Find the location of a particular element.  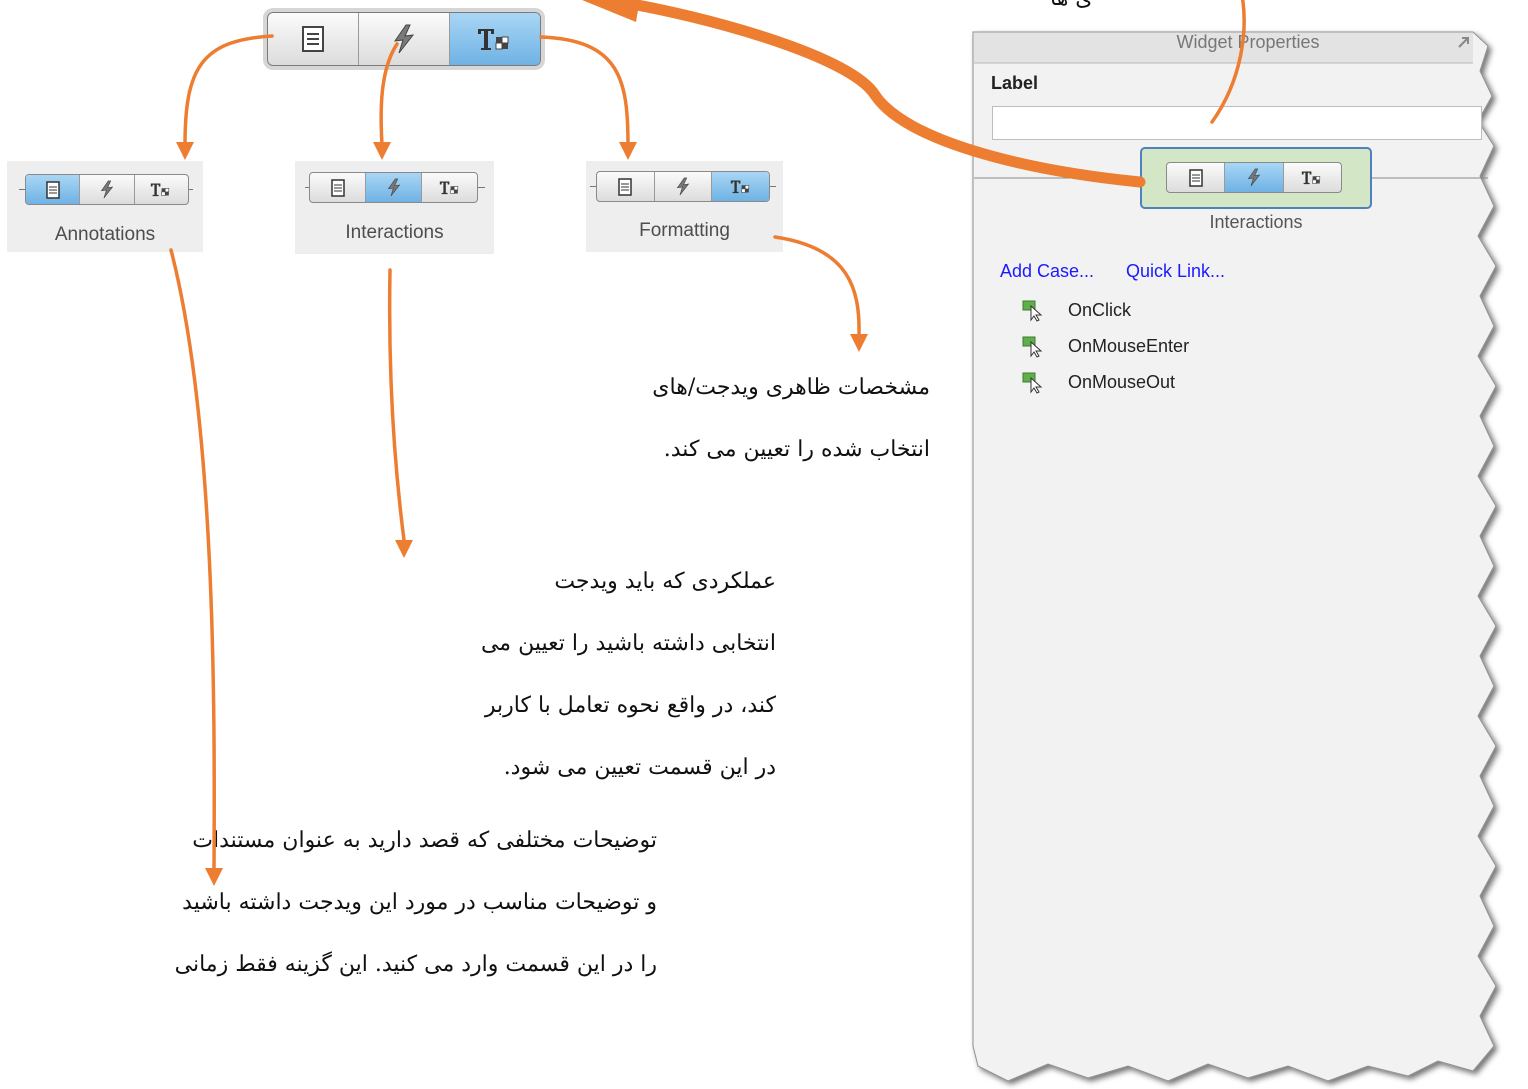

interactions-tab-button is located at coordinates (404, 39).